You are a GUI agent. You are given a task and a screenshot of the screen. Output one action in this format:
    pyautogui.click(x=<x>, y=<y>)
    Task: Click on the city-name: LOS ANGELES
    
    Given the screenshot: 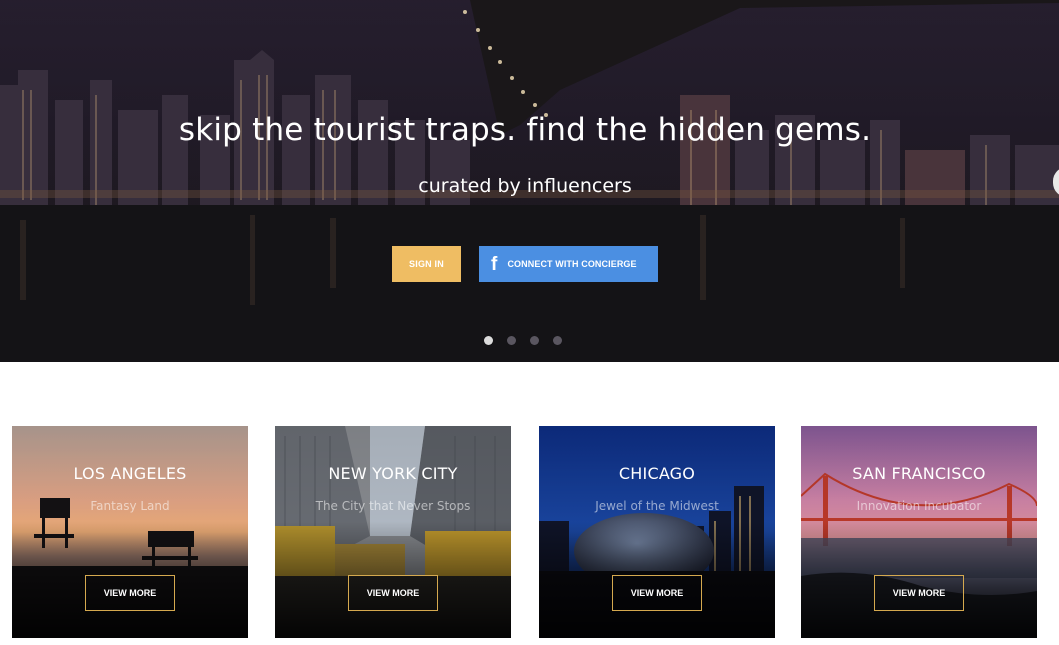 What is the action you would take?
    pyautogui.click(x=130, y=473)
    